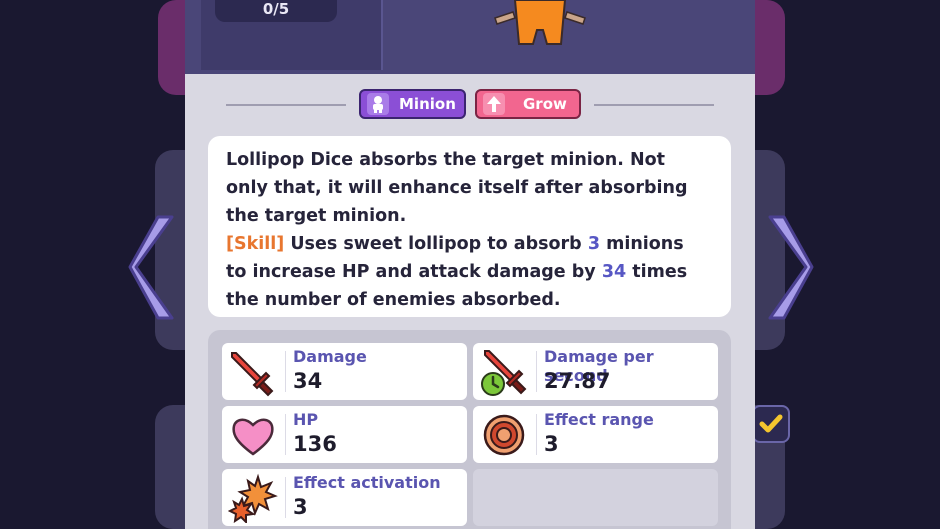 Image resolution: width=940 pixels, height=529 pixels. I want to click on stat-damage-value: 34, so click(308, 381).